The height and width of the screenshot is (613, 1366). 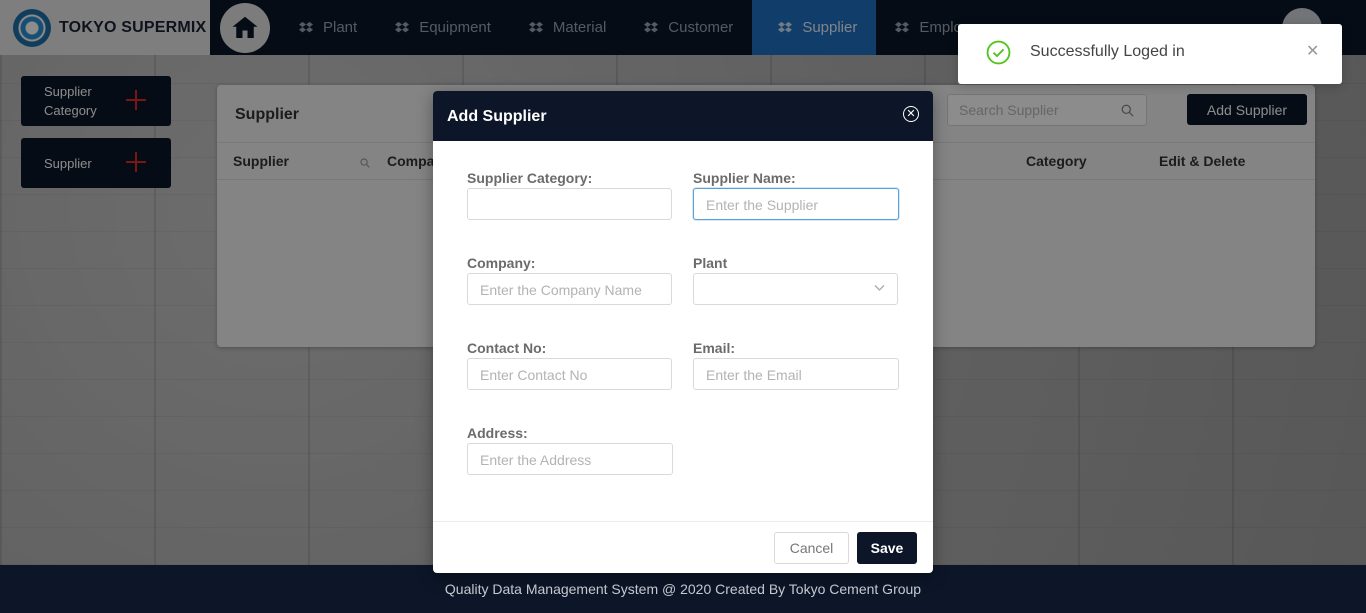 I want to click on contact-no-label: Contact No:, so click(x=507, y=348).